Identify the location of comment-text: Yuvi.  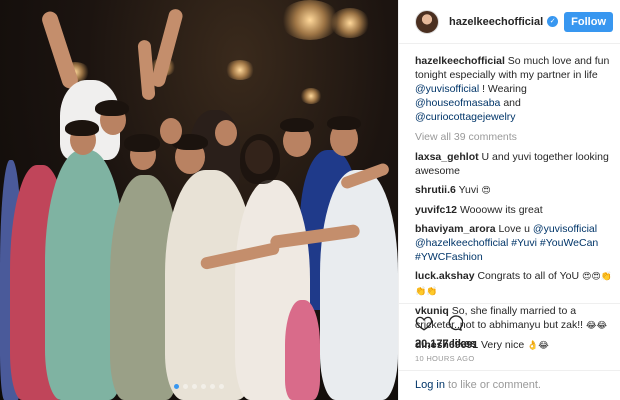
(468, 190).